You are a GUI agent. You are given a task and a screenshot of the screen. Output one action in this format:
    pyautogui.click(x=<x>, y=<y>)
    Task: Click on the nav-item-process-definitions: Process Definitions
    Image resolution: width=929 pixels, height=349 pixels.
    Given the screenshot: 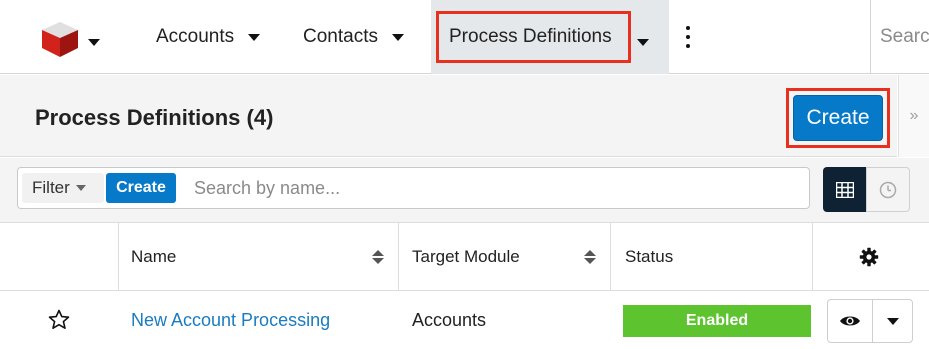 What is the action you would take?
    pyautogui.click(x=533, y=37)
    